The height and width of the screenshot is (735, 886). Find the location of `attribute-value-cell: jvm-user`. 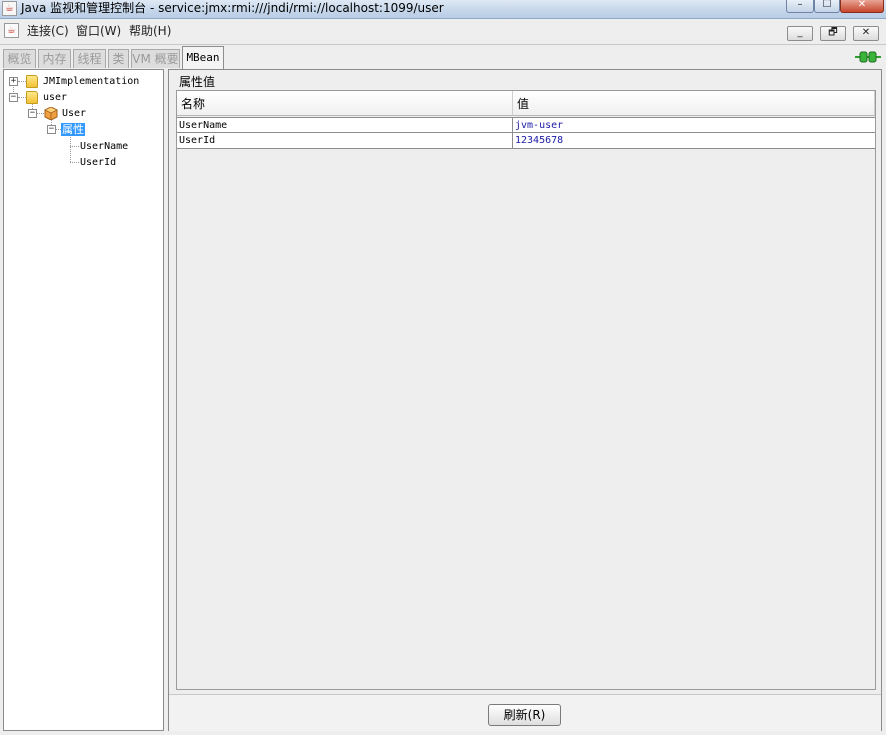

attribute-value-cell: jvm-user is located at coordinates (694, 125).